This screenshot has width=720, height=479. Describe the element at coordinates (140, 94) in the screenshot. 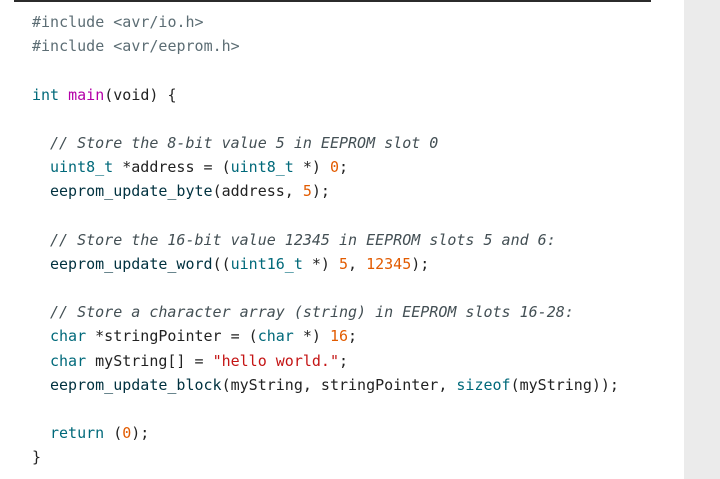

I see `code-text: (void) {` at that location.